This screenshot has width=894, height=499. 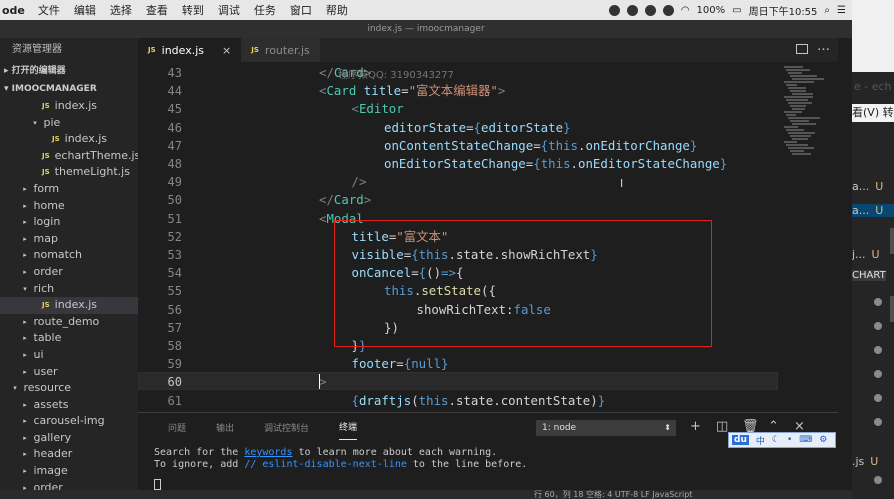 What do you see at coordinates (809, 237) in the screenshot?
I see `minimap` at bounding box center [809, 237].